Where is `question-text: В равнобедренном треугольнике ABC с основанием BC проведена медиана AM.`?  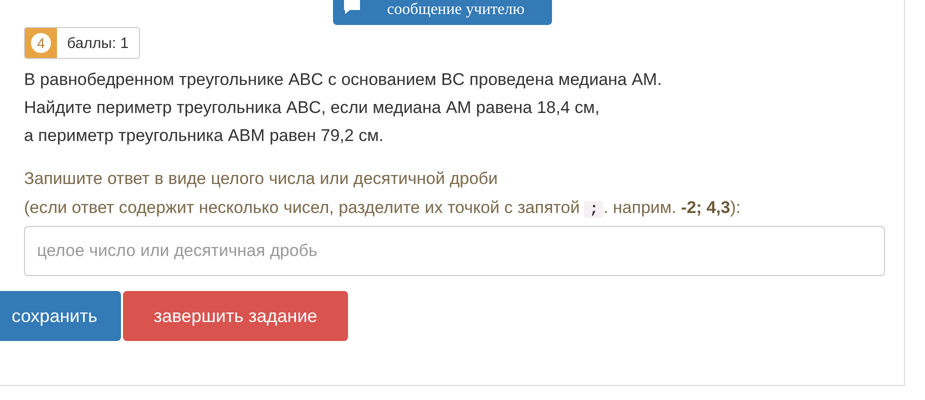
question-text: В равнобедренном треугольнике ABC с основанием BC проведена медиана AM. is located at coordinates (343, 80).